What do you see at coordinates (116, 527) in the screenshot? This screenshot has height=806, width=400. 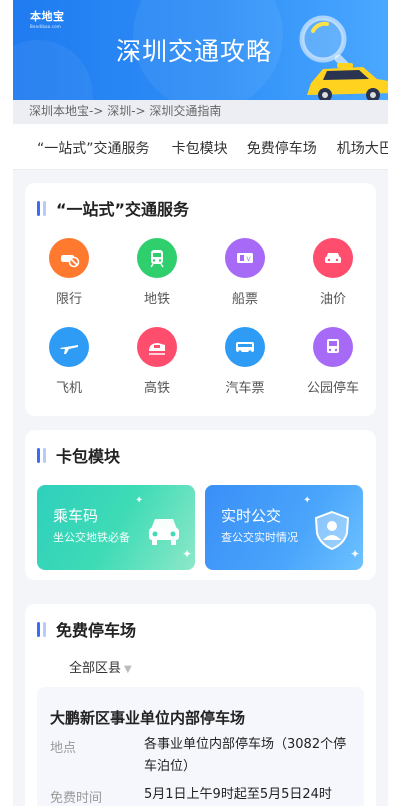 I see `ride-code-card: 乘车码 坐公交地铁必备 ✦ ✦` at bounding box center [116, 527].